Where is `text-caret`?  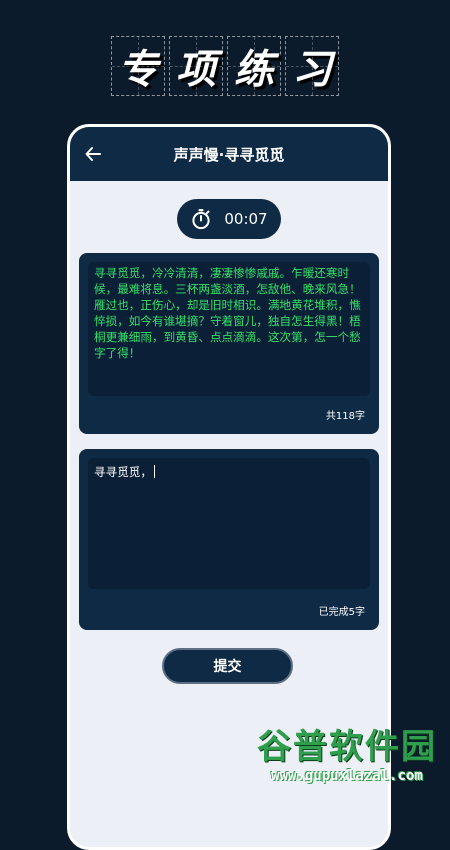
text-caret is located at coordinates (154, 471).